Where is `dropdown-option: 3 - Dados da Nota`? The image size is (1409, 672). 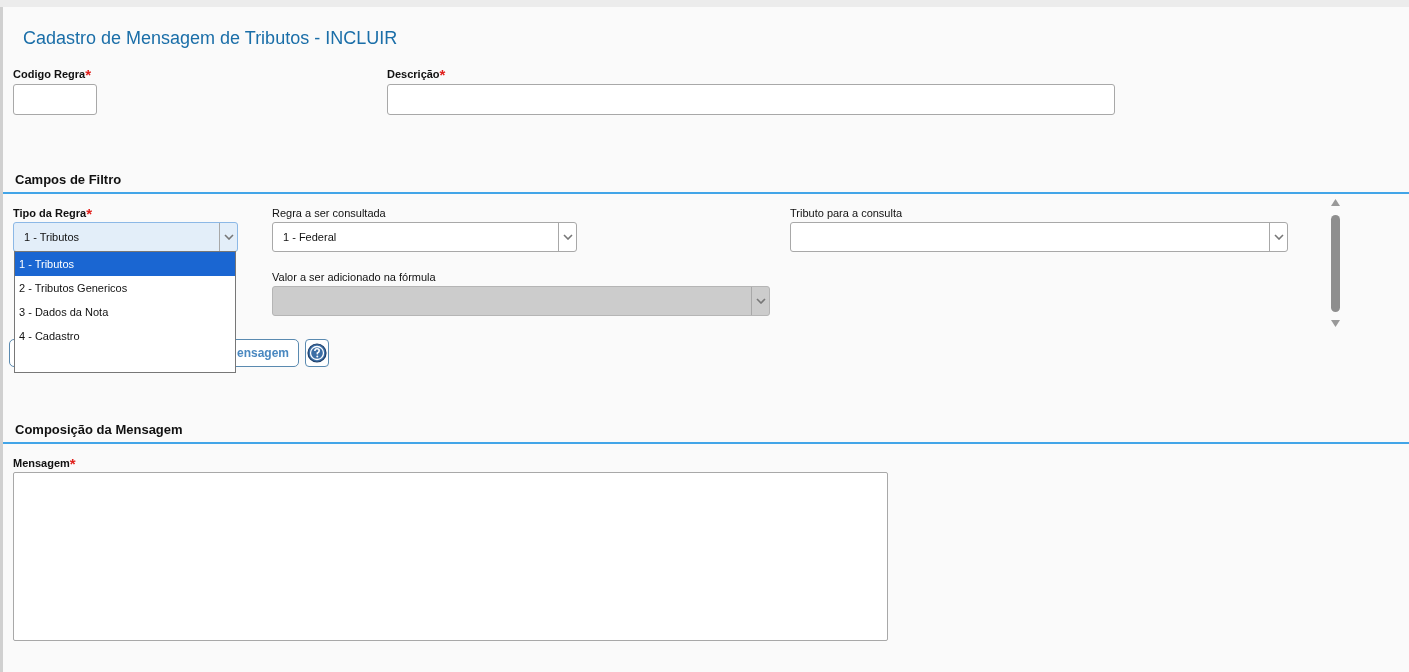
dropdown-option: 3 - Dados da Nota is located at coordinates (125, 312).